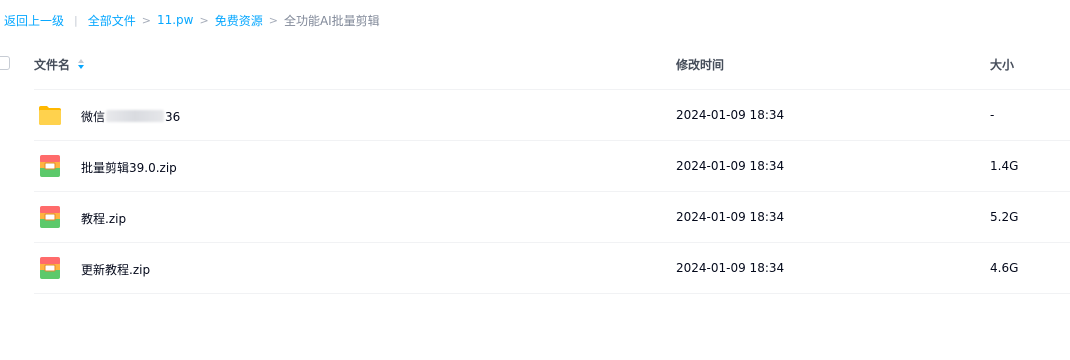 This screenshot has height=360, width=1070. Describe the element at coordinates (135, 116) in the screenshot. I see `redacted-text` at that location.